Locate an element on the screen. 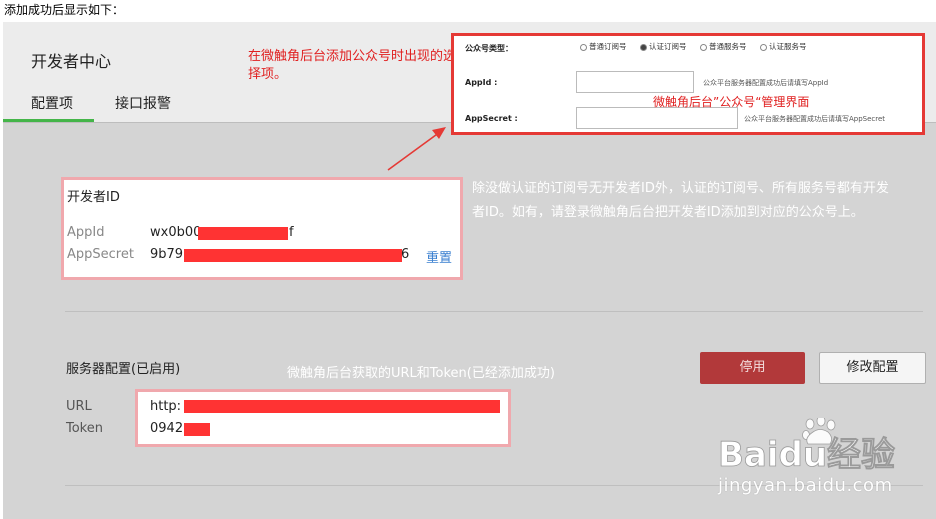 The height and width of the screenshot is (519, 936). token-label: Token is located at coordinates (84, 428).